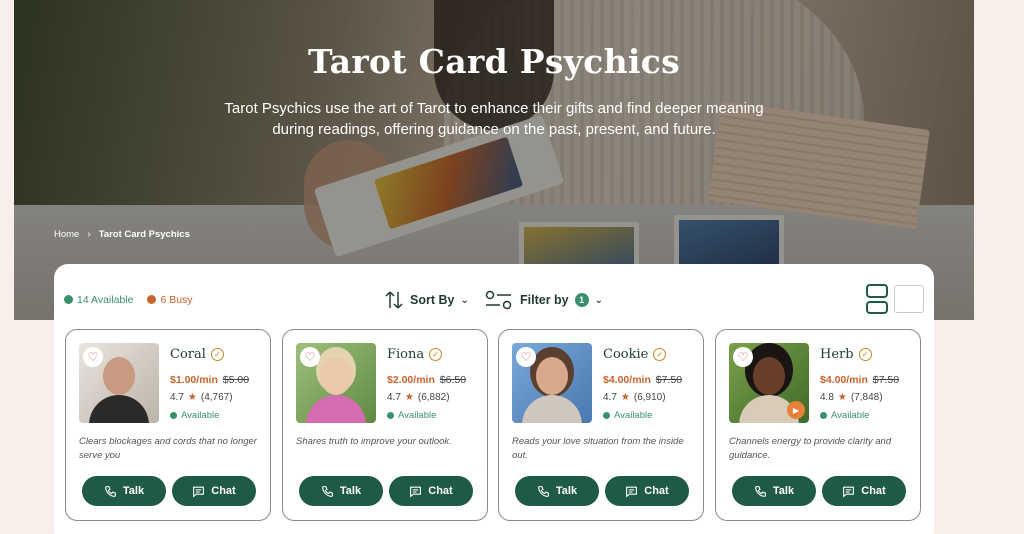  What do you see at coordinates (626, 354) in the screenshot?
I see `psychic-name-text: Cookie` at bounding box center [626, 354].